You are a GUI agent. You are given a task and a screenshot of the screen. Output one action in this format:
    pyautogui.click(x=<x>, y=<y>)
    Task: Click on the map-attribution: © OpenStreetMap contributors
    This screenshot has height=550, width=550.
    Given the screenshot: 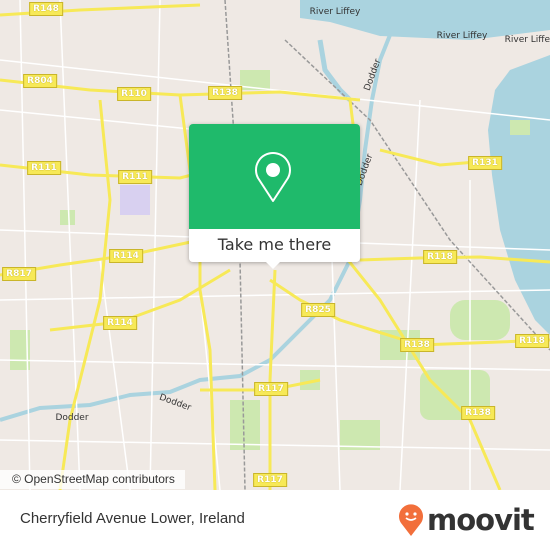 What is the action you would take?
    pyautogui.click(x=92, y=479)
    